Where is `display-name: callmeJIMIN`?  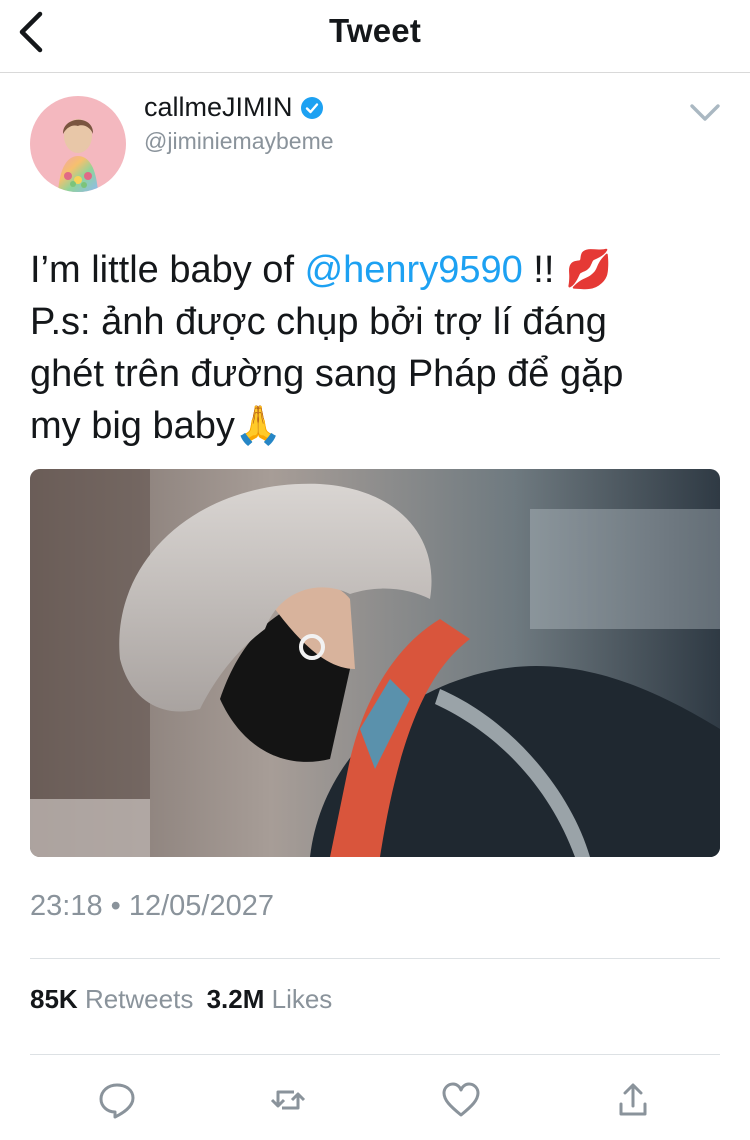
display-name: callmeJIMIN is located at coordinates (234, 107).